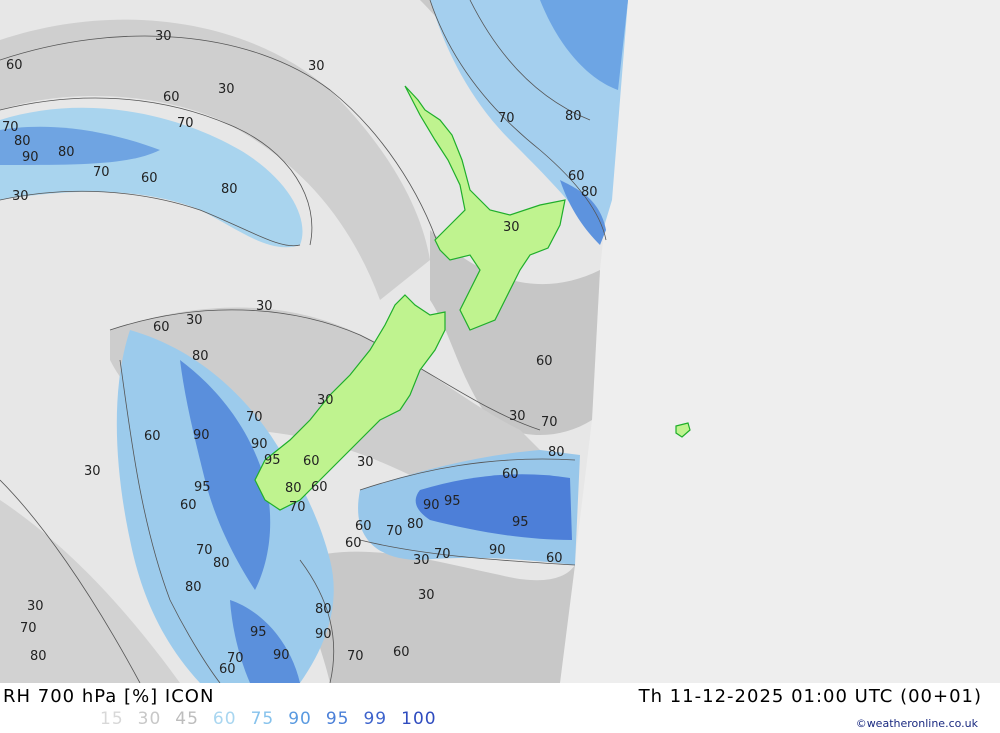  I want to click on color-legend: 15 30 45 60 75 90 95 99 100, so click(275, 719).